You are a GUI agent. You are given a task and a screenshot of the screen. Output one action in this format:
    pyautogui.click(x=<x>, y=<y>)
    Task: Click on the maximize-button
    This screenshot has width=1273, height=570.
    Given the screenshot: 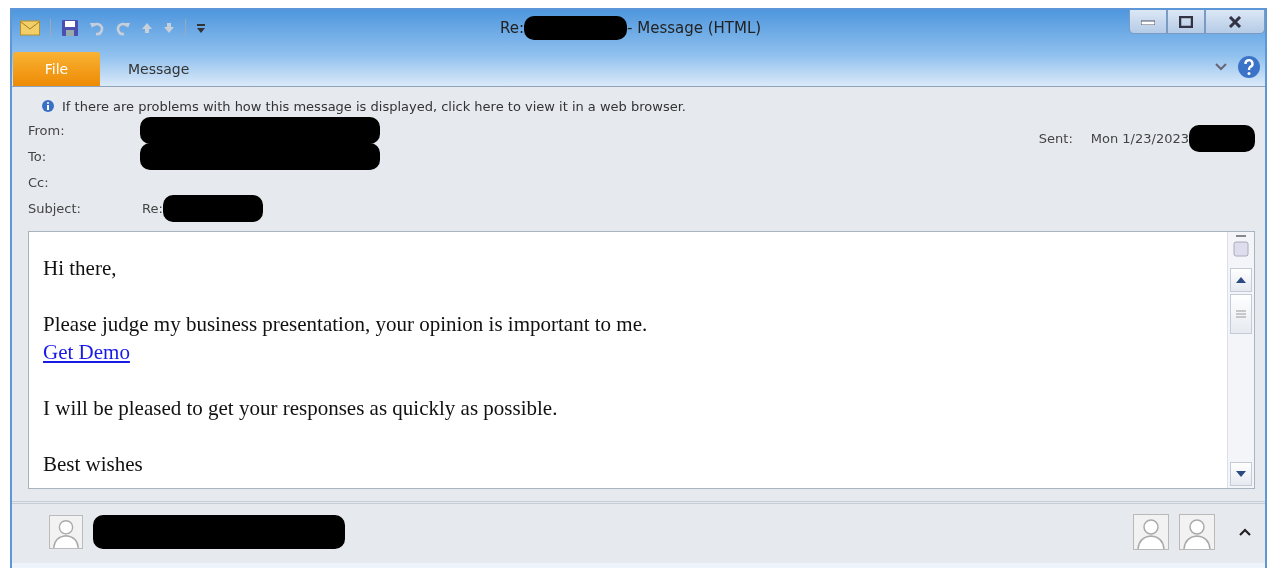 What is the action you would take?
    pyautogui.click(x=1186, y=22)
    